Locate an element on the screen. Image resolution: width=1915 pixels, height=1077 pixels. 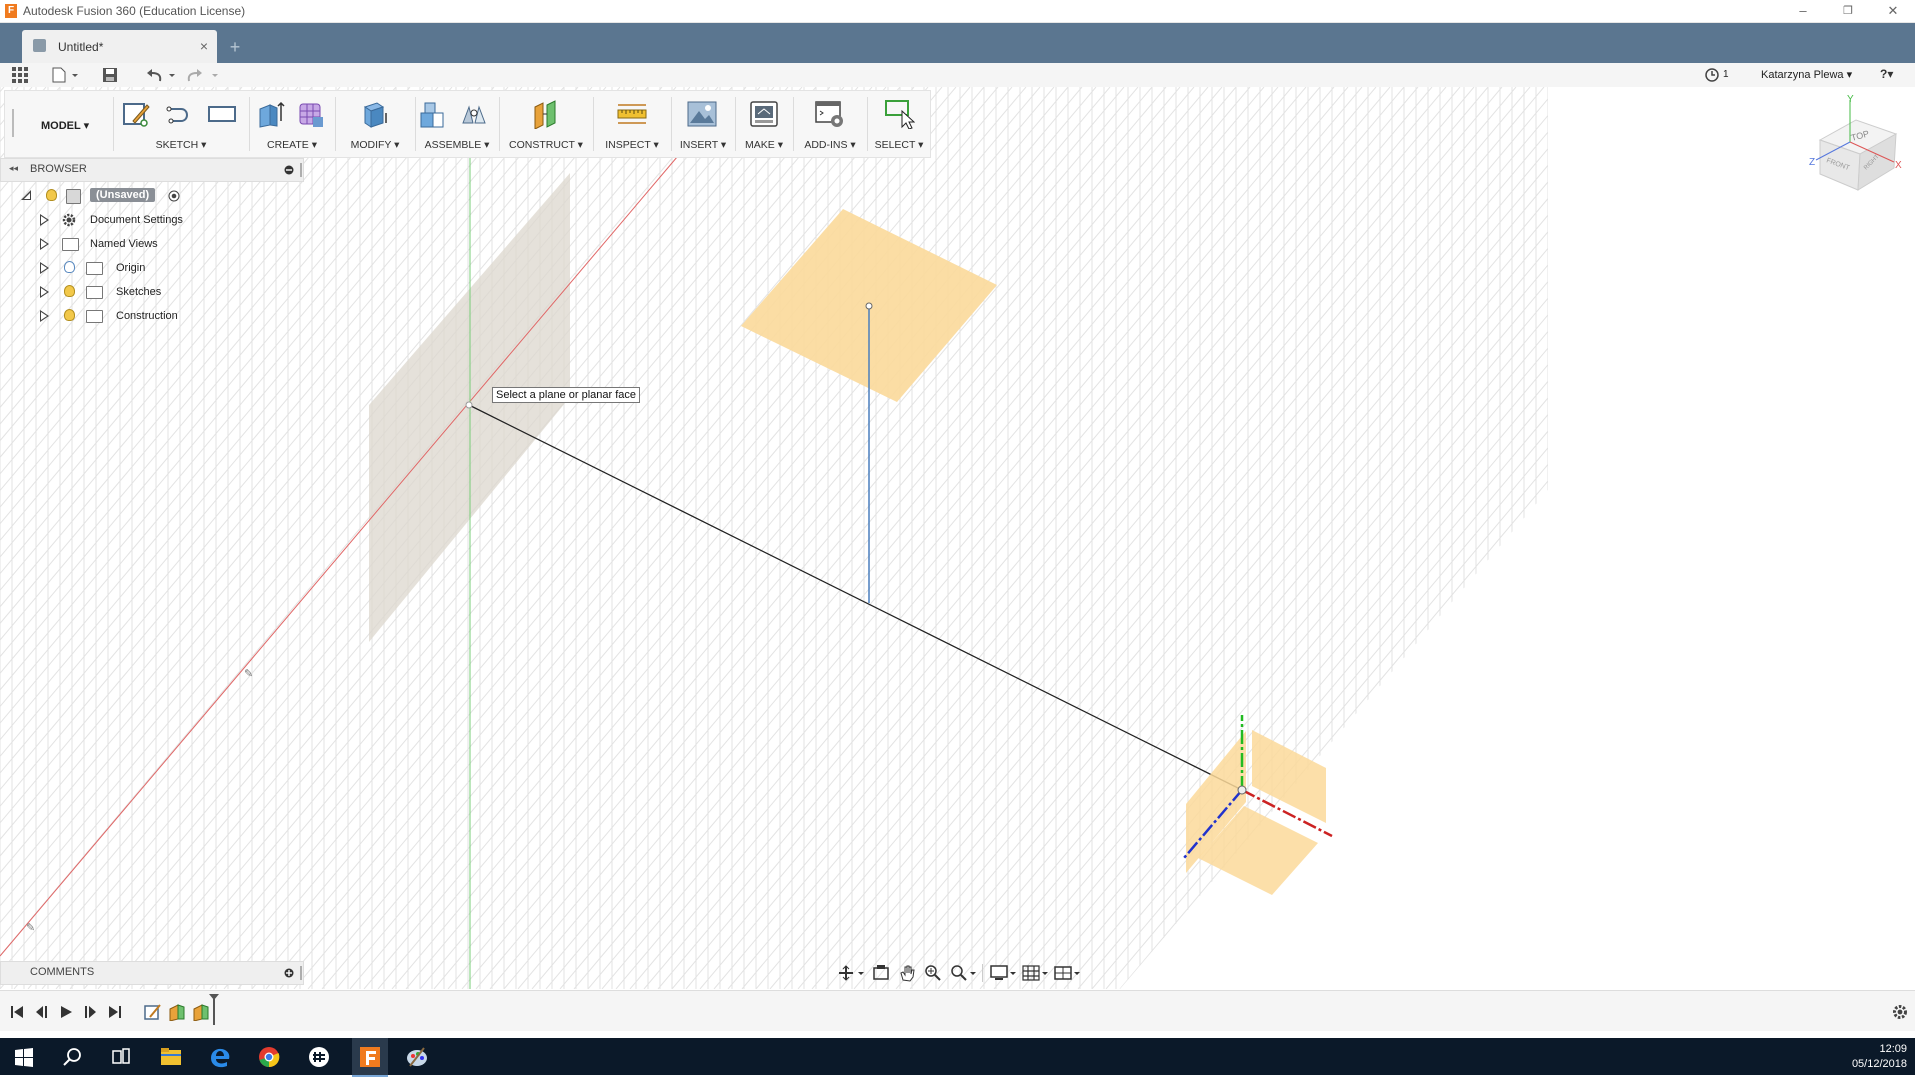
data-panel-grid-icon is located at coordinates (20, 75).